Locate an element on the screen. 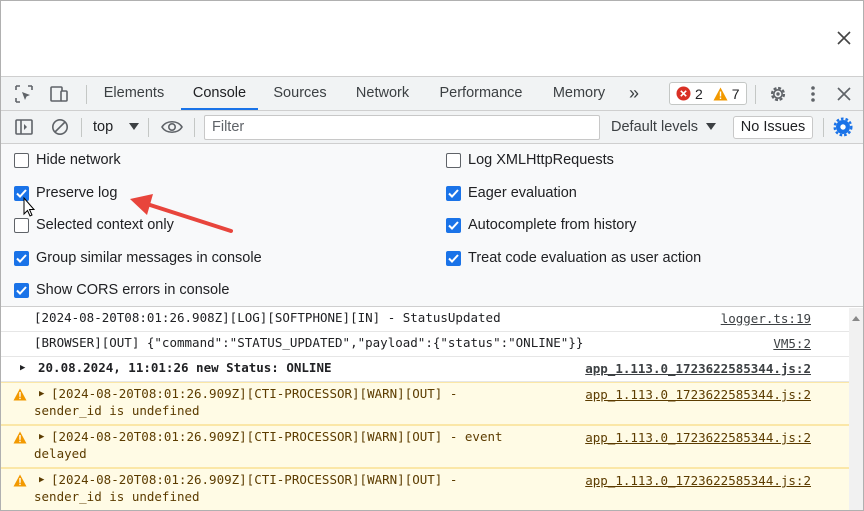  no-issues-button: No Issues is located at coordinates (773, 127).